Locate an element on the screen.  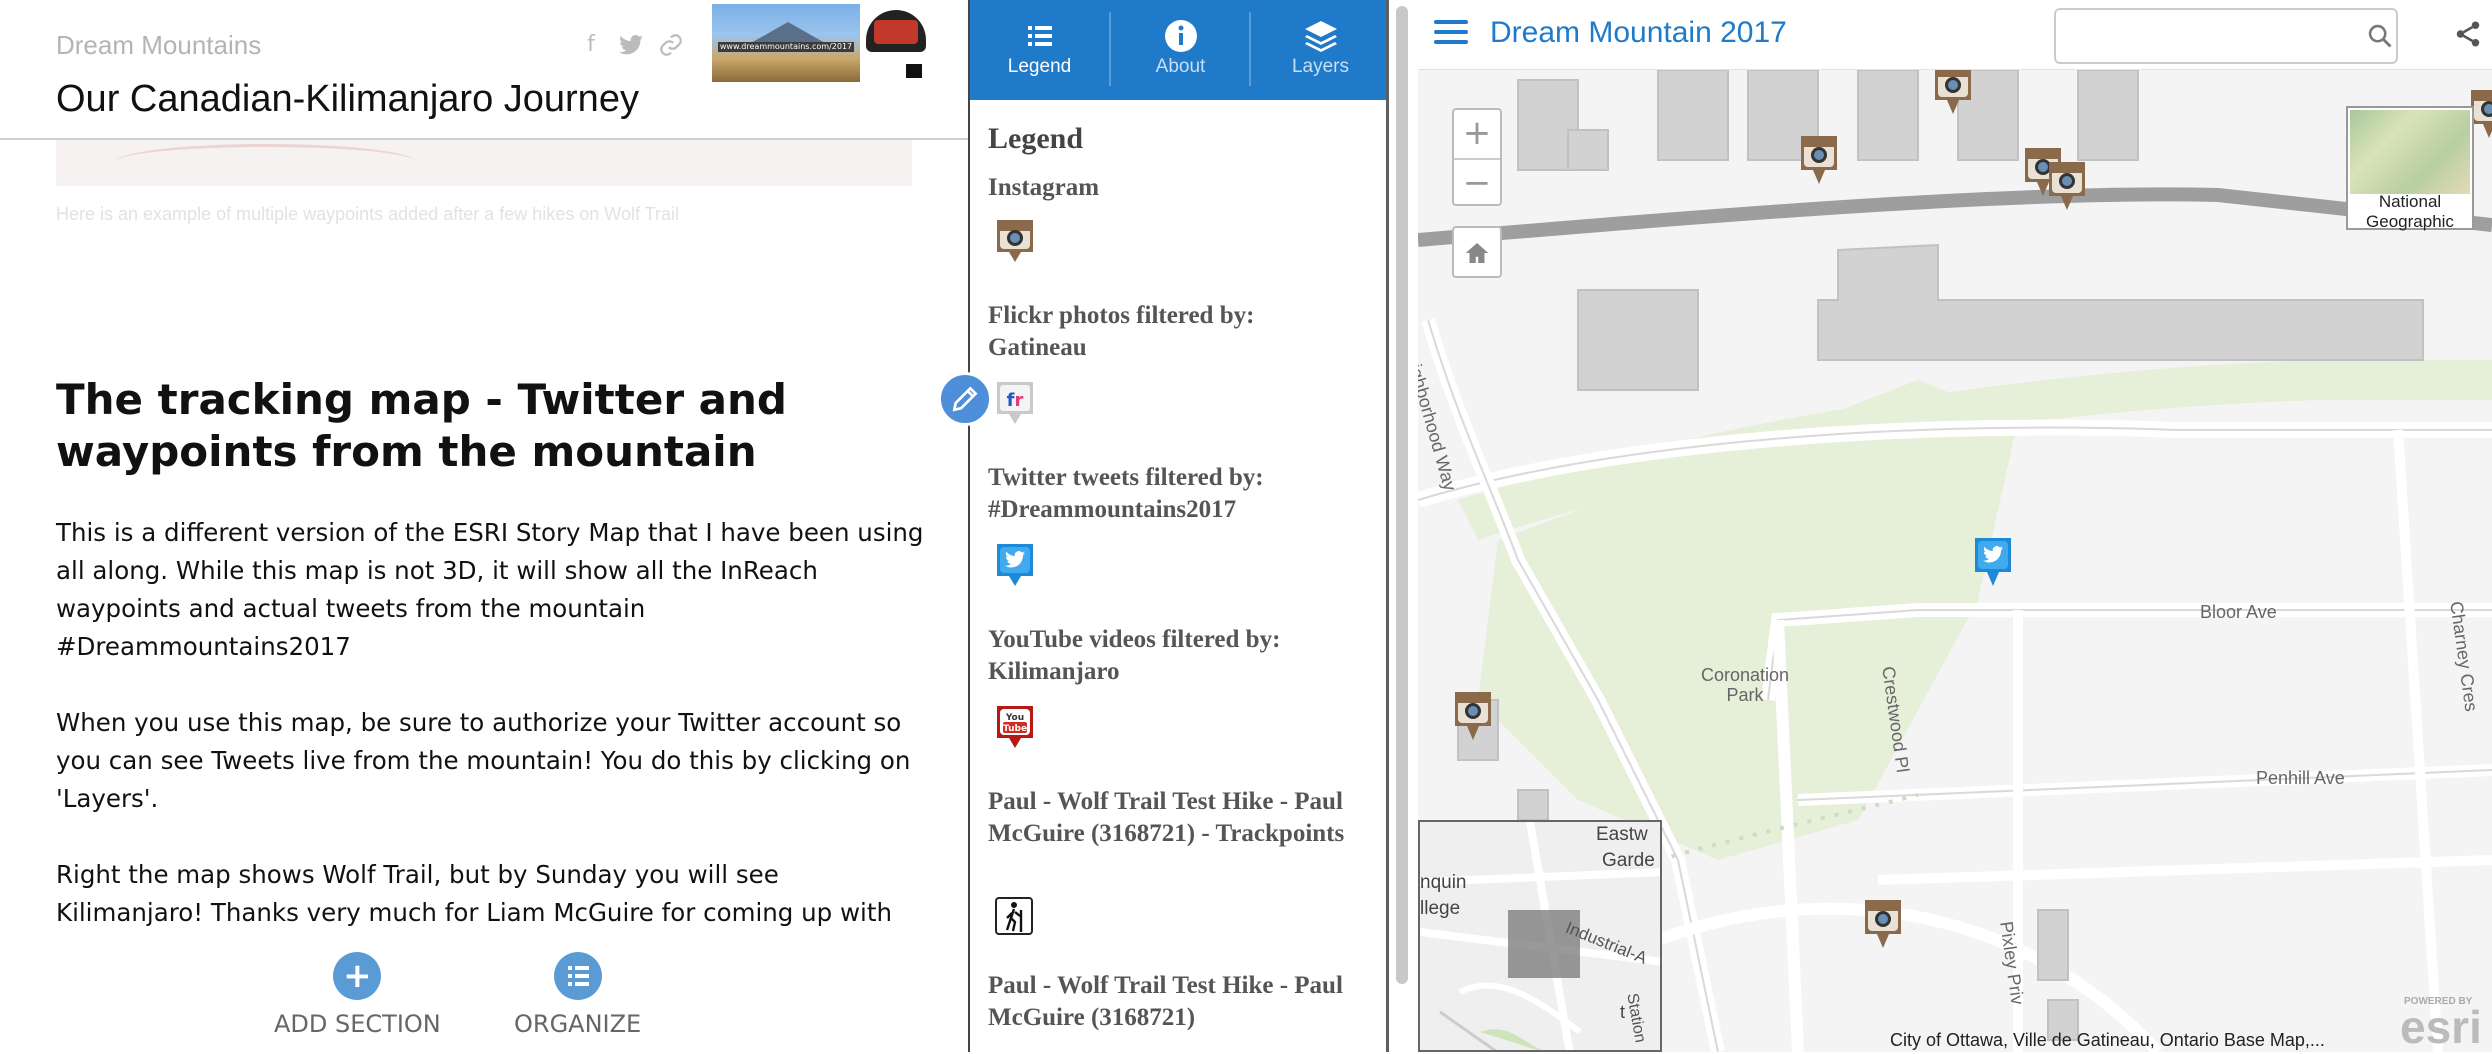
story-title: Our Canadian-Kilimanjaro Journey is located at coordinates (347, 99).